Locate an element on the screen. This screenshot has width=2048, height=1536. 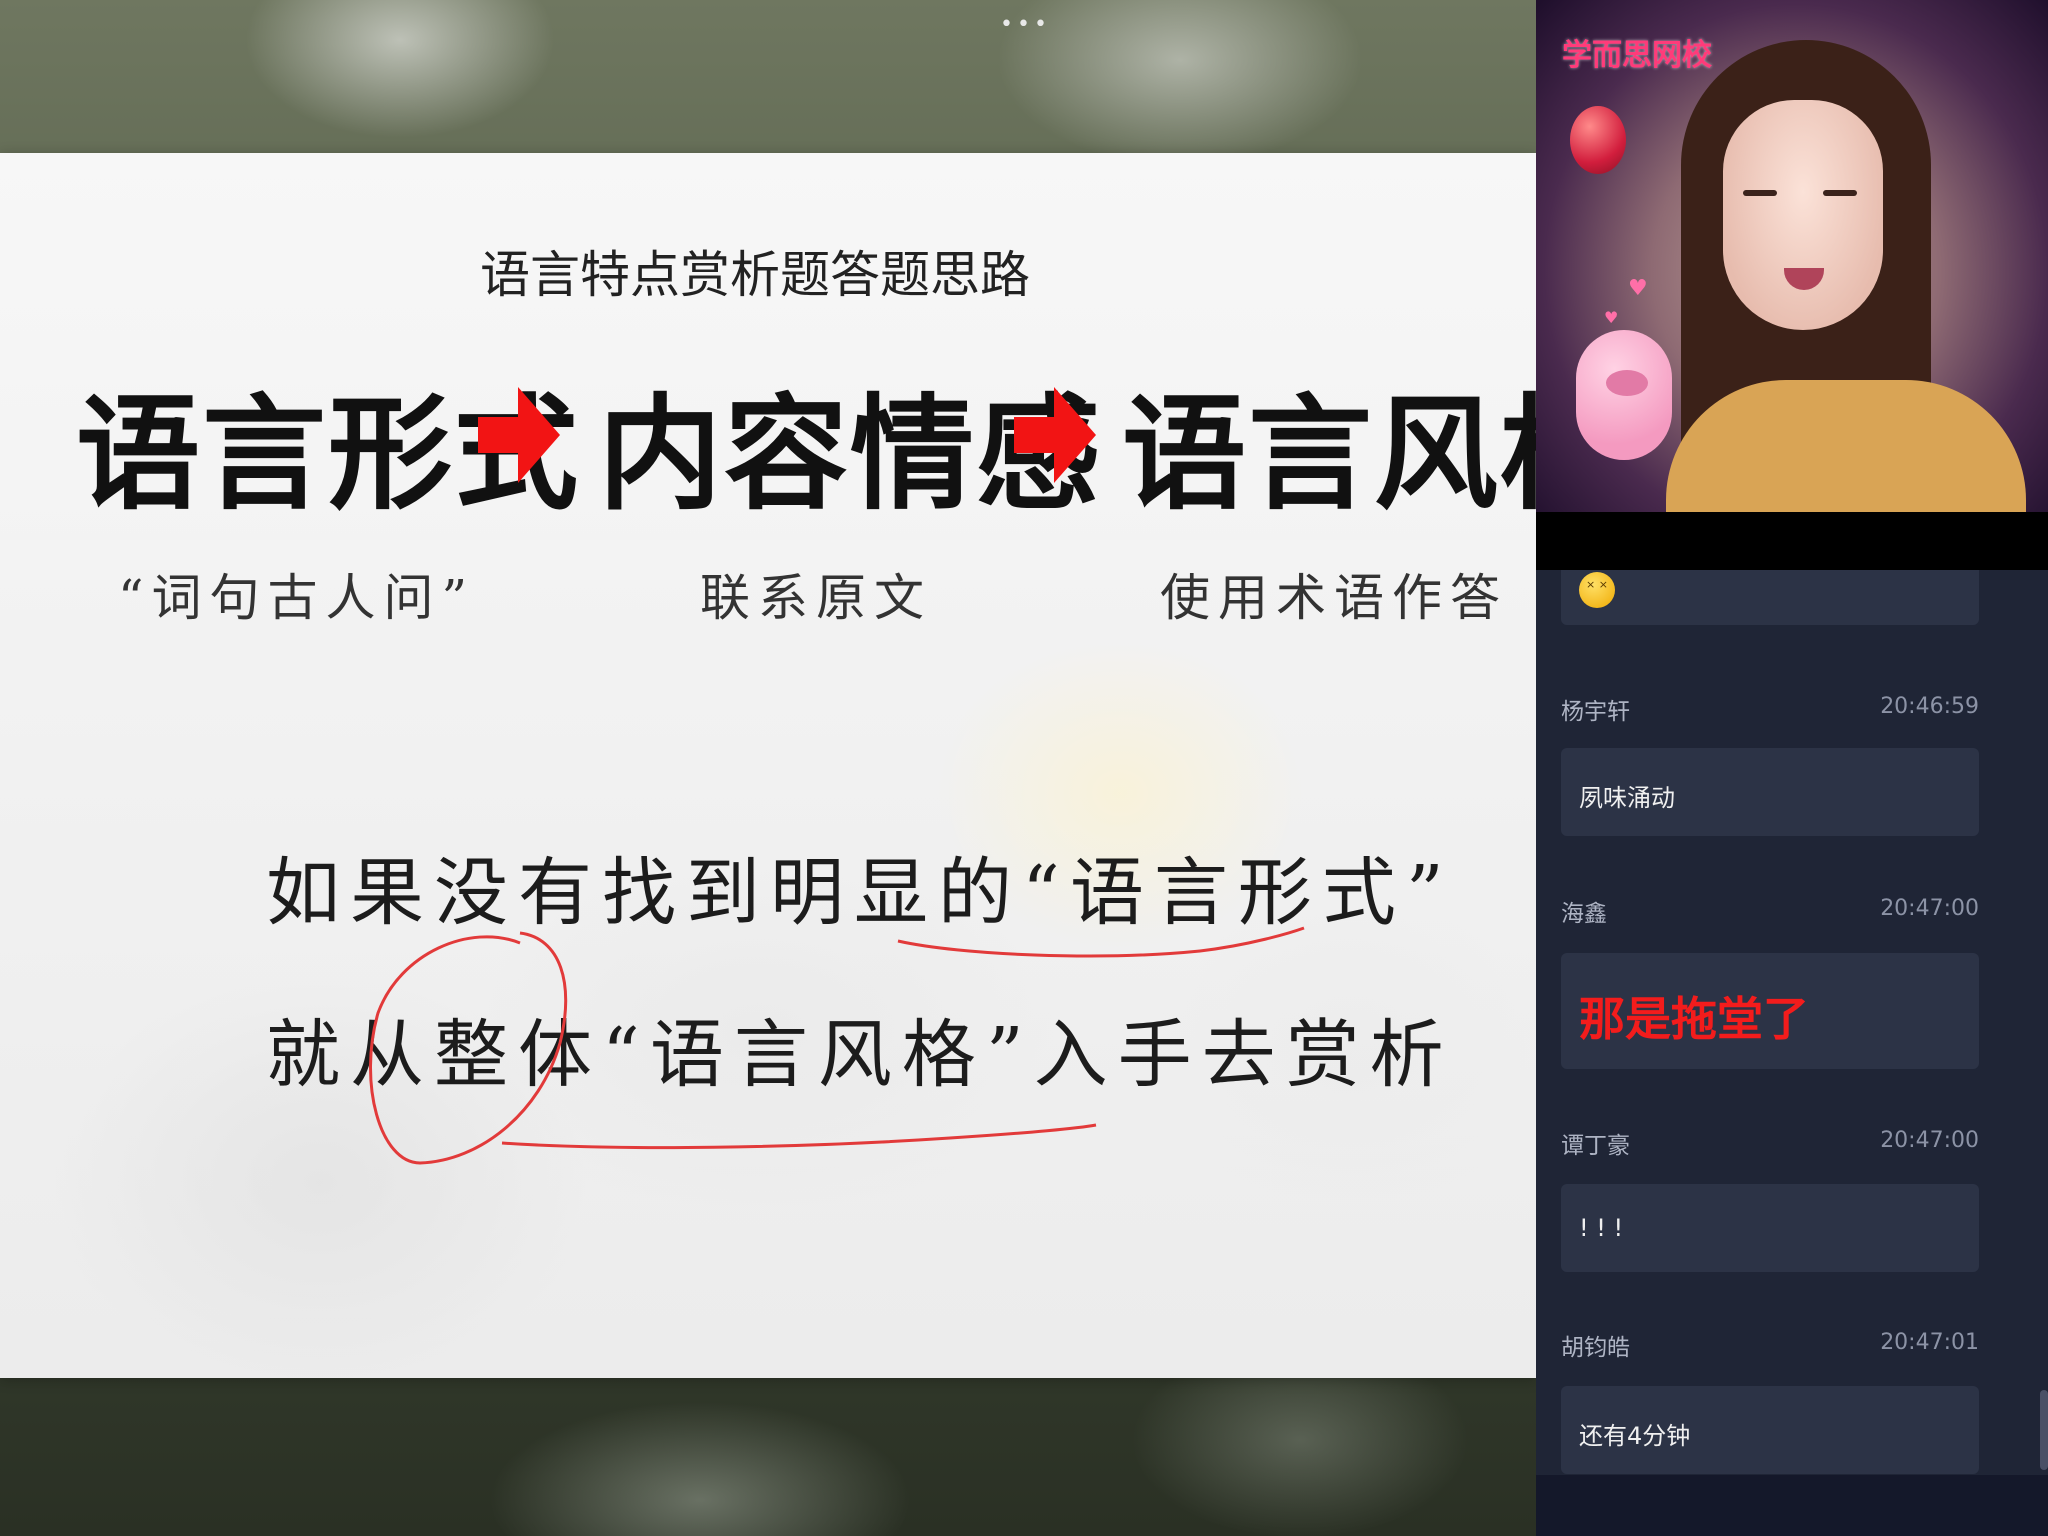
chat-username: 海鑫 is located at coordinates (1584, 914).